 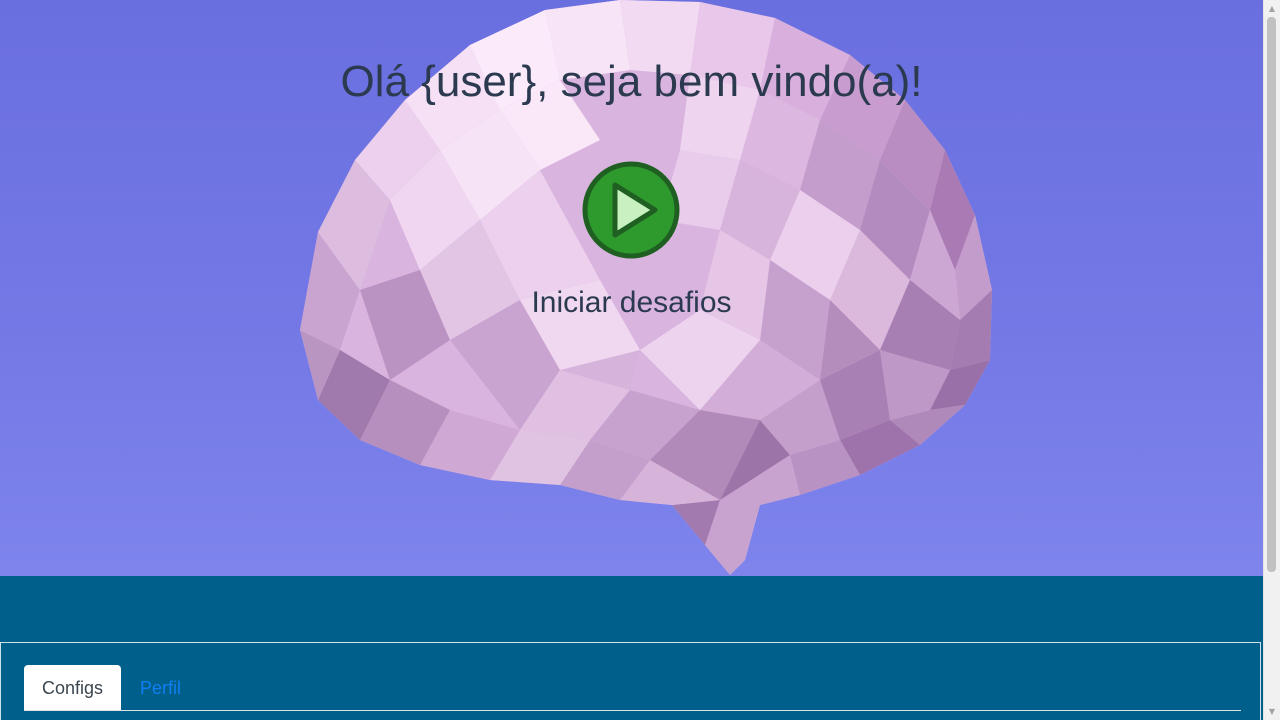 I want to click on play-icon, so click(x=631, y=210).